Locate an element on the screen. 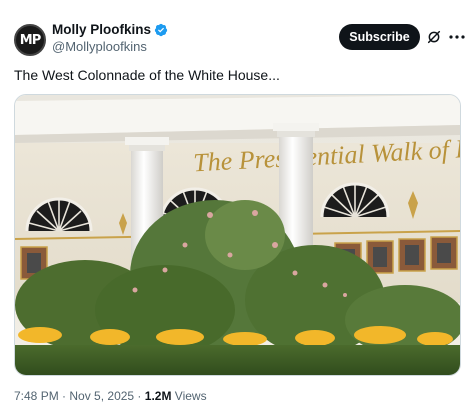  views-label: Views is located at coordinates (189, 396).